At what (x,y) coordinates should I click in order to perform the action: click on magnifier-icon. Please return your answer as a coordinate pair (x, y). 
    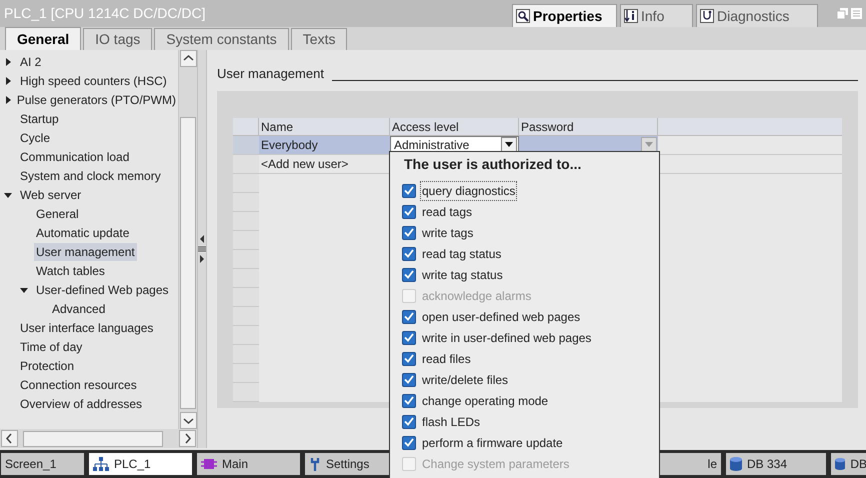
    Looking at the image, I should click on (523, 16).